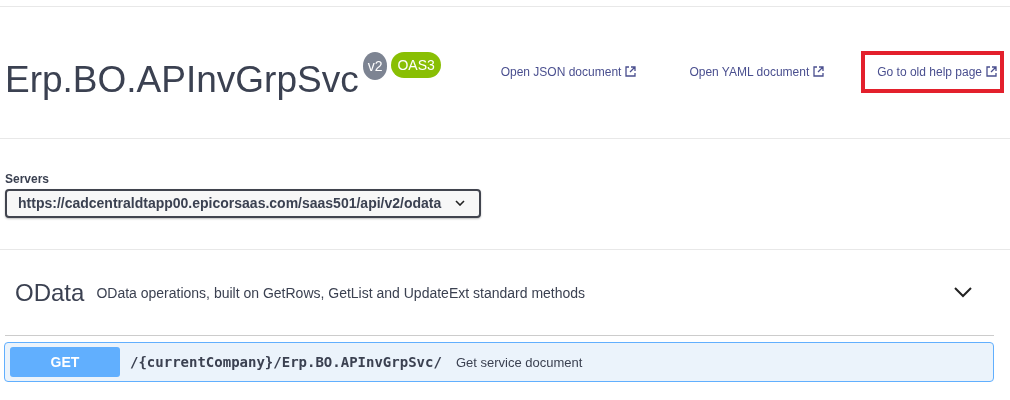 This screenshot has width=1010, height=400. I want to click on oas-badge: OAS3, so click(416, 64).